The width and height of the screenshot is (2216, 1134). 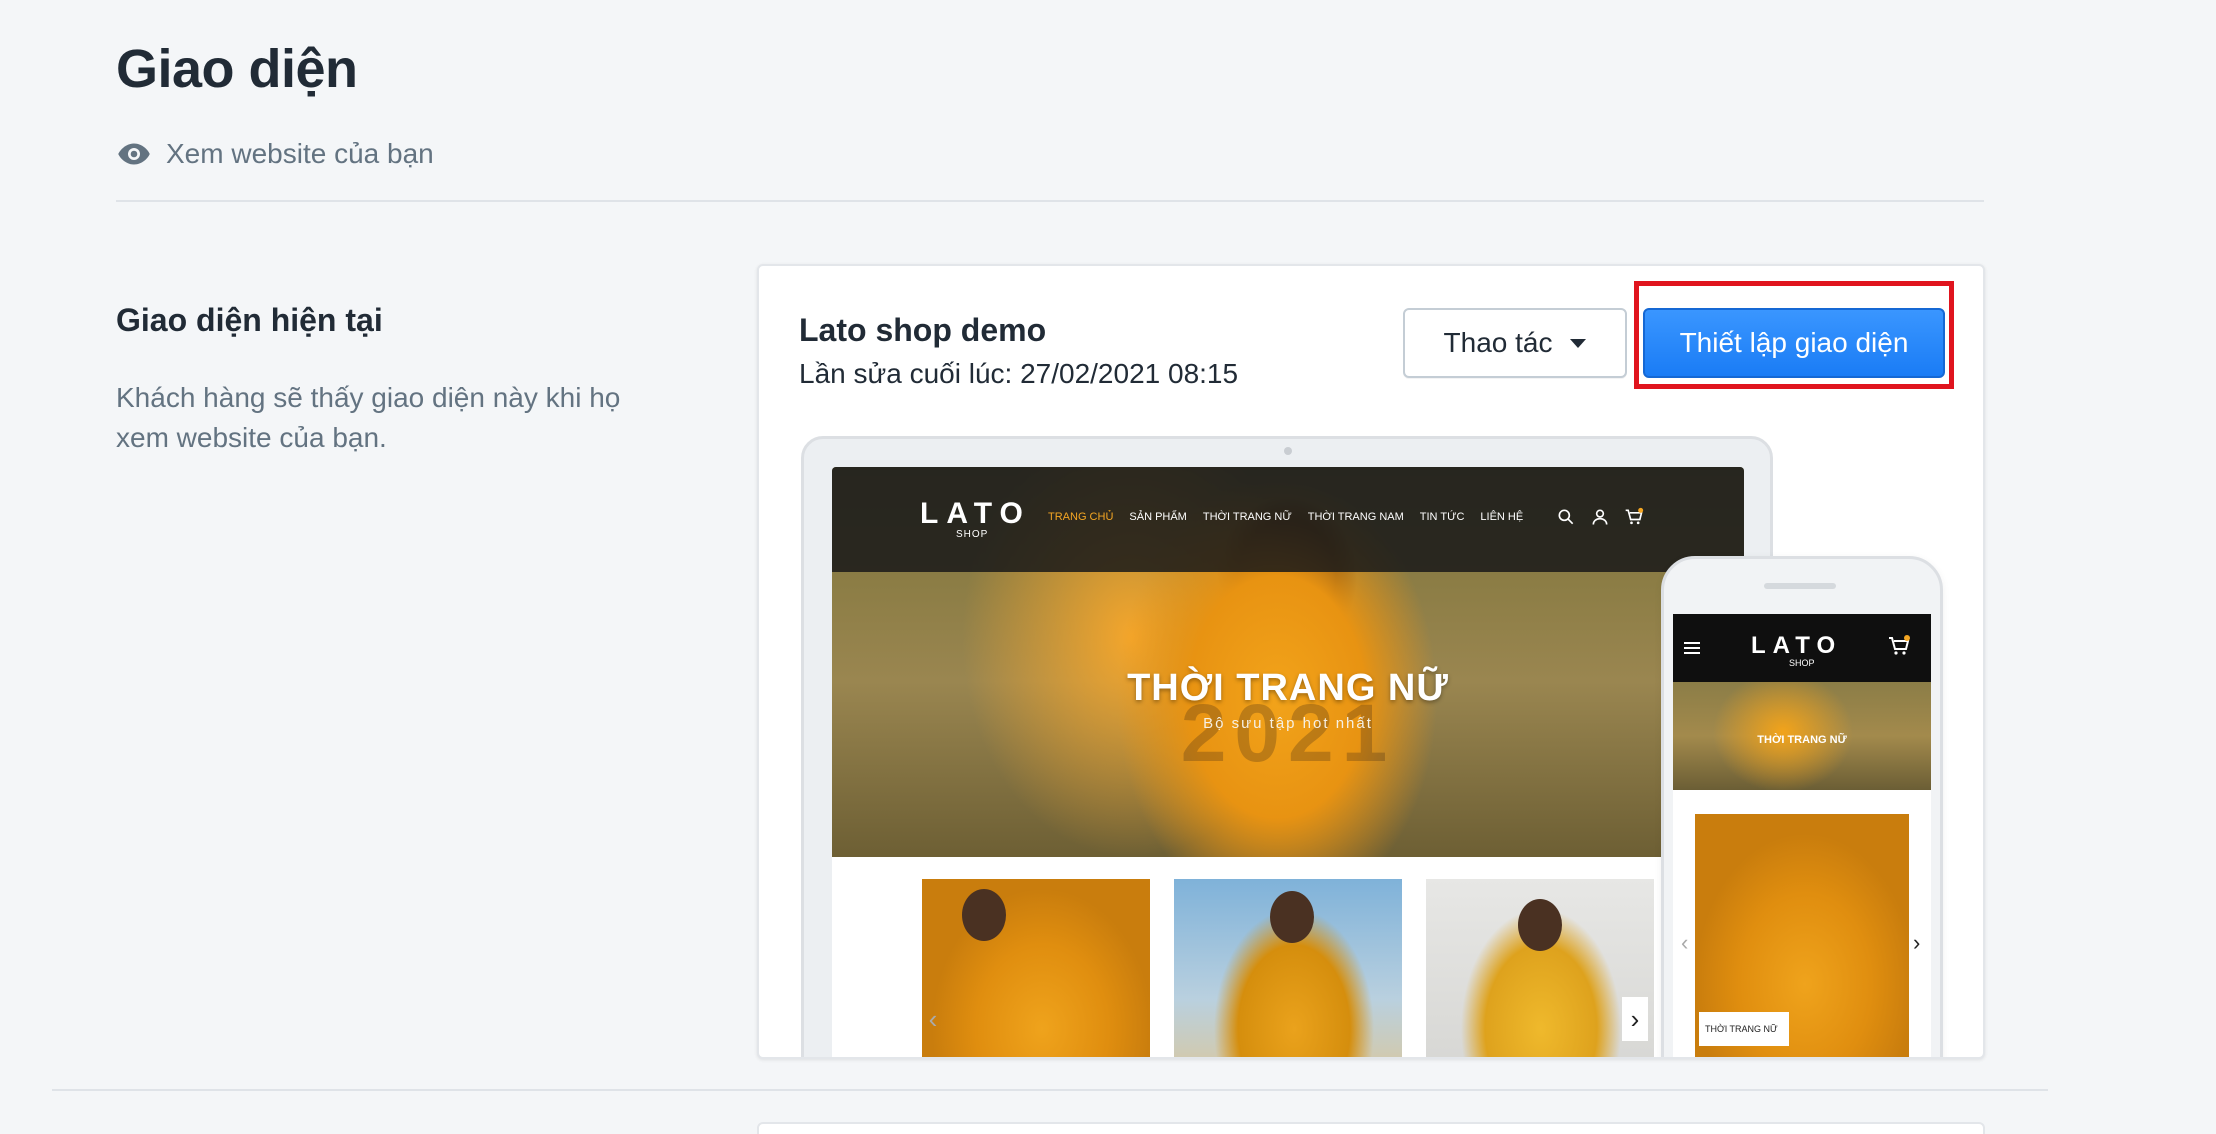 I want to click on preview-menu-item: SẢN PHẨM, so click(x=1158, y=517).